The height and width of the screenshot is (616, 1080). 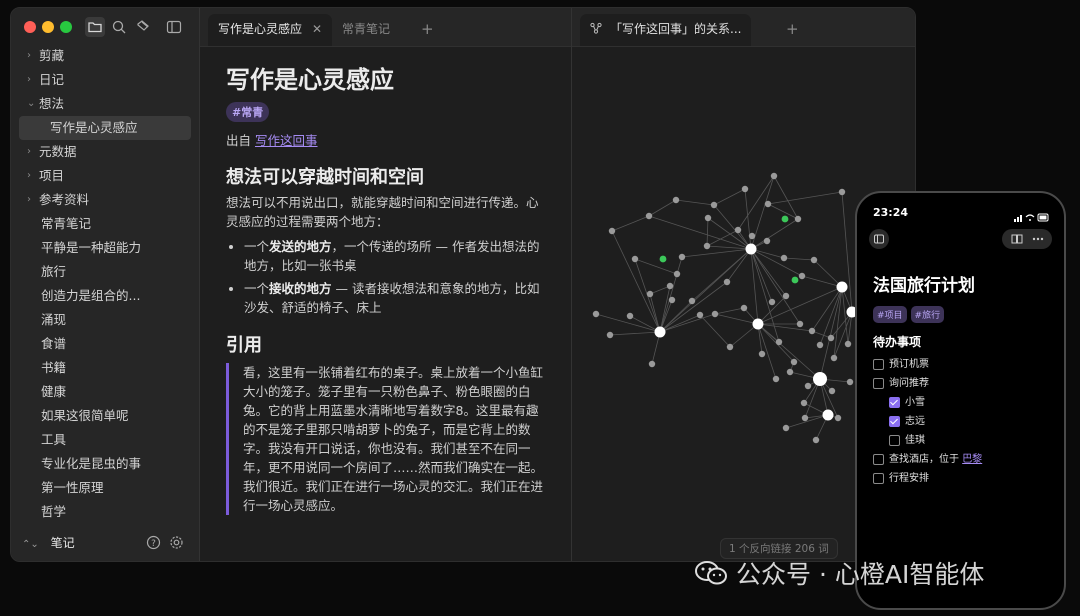 I want to click on close-window-button, so click(x=30, y=27).